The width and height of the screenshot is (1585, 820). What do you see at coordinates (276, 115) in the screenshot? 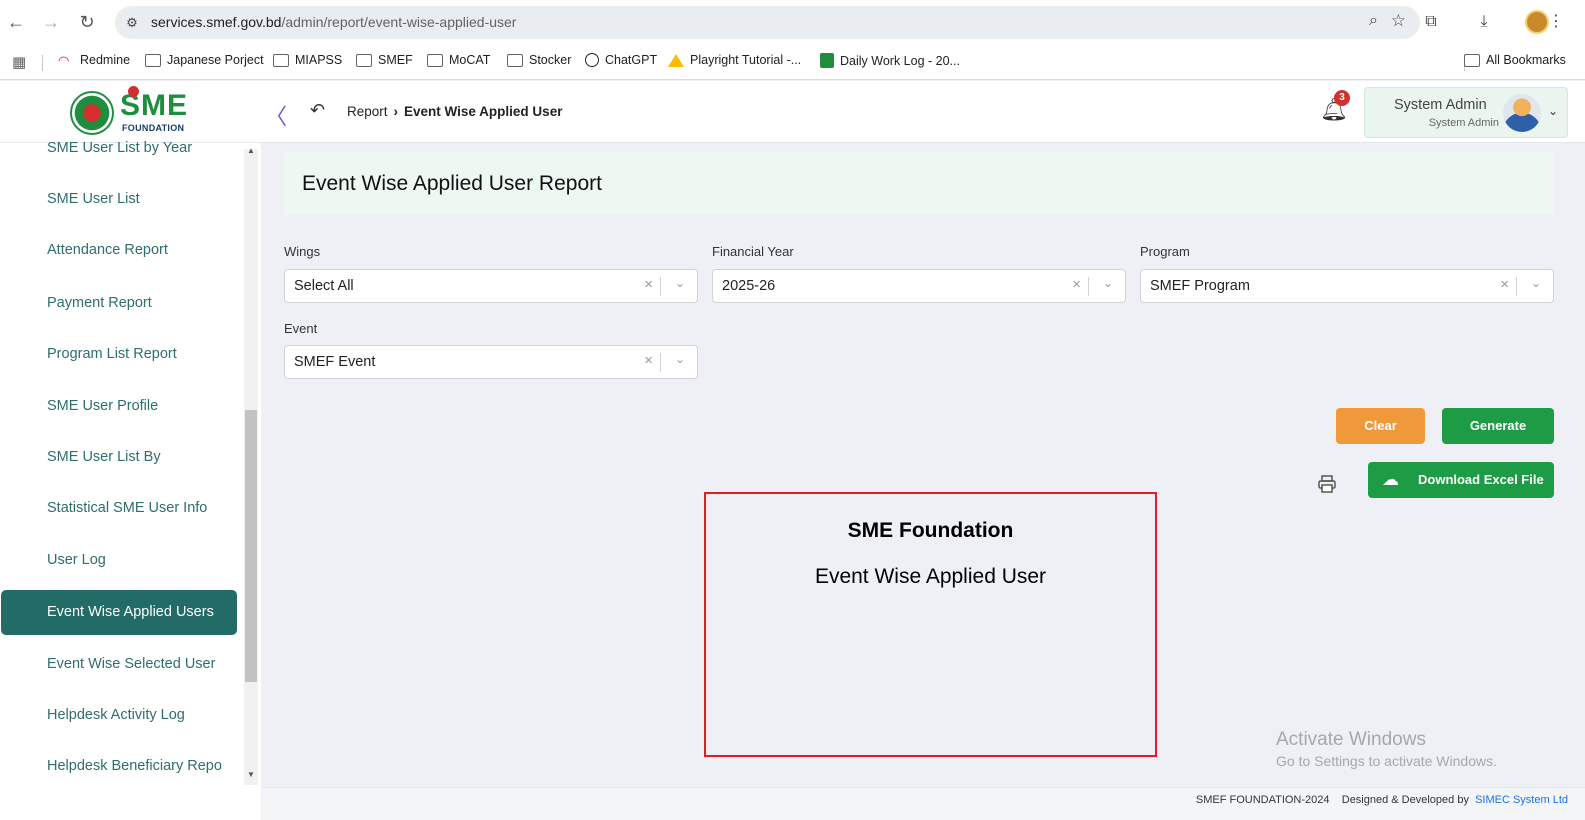
I see `collapse-sidebar-icon: 〈` at bounding box center [276, 115].